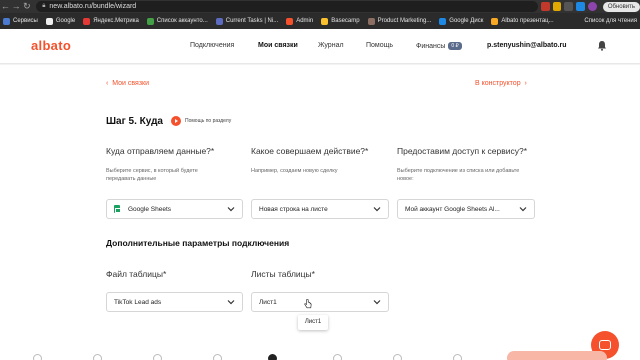 The height and width of the screenshot is (360, 640). What do you see at coordinates (150, 21) in the screenshot?
I see `sheet-icon` at bounding box center [150, 21].